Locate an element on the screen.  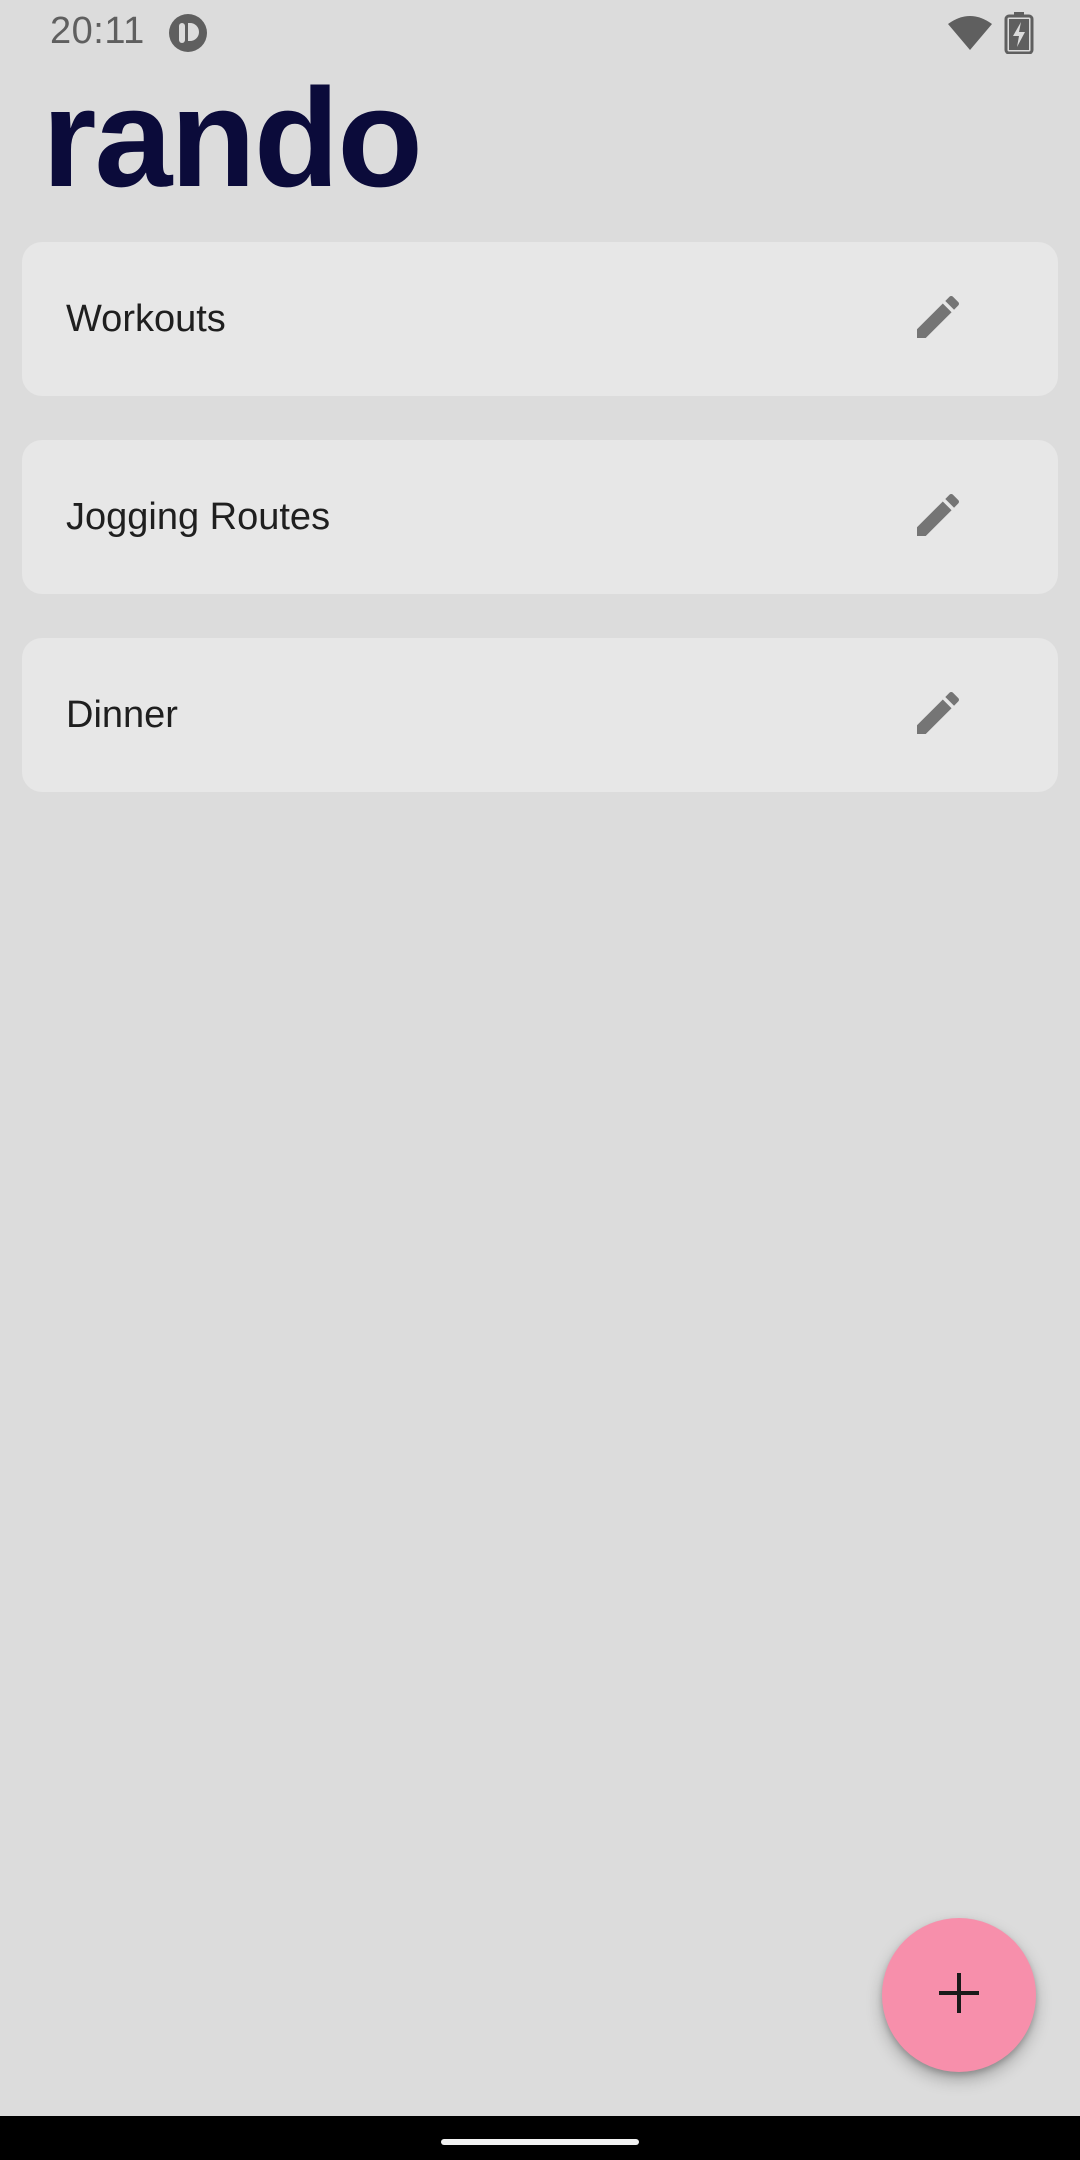
page-title: rando is located at coordinates (232, 137).